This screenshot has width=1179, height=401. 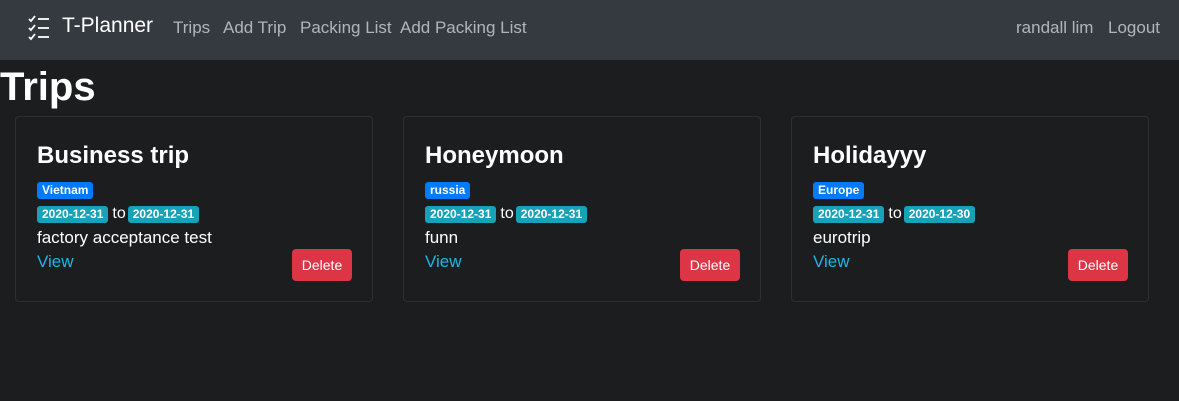 What do you see at coordinates (346, 28) in the screenshot?
I see `nav-link-packing-list: Packing List` at bounding box center [346, 28].